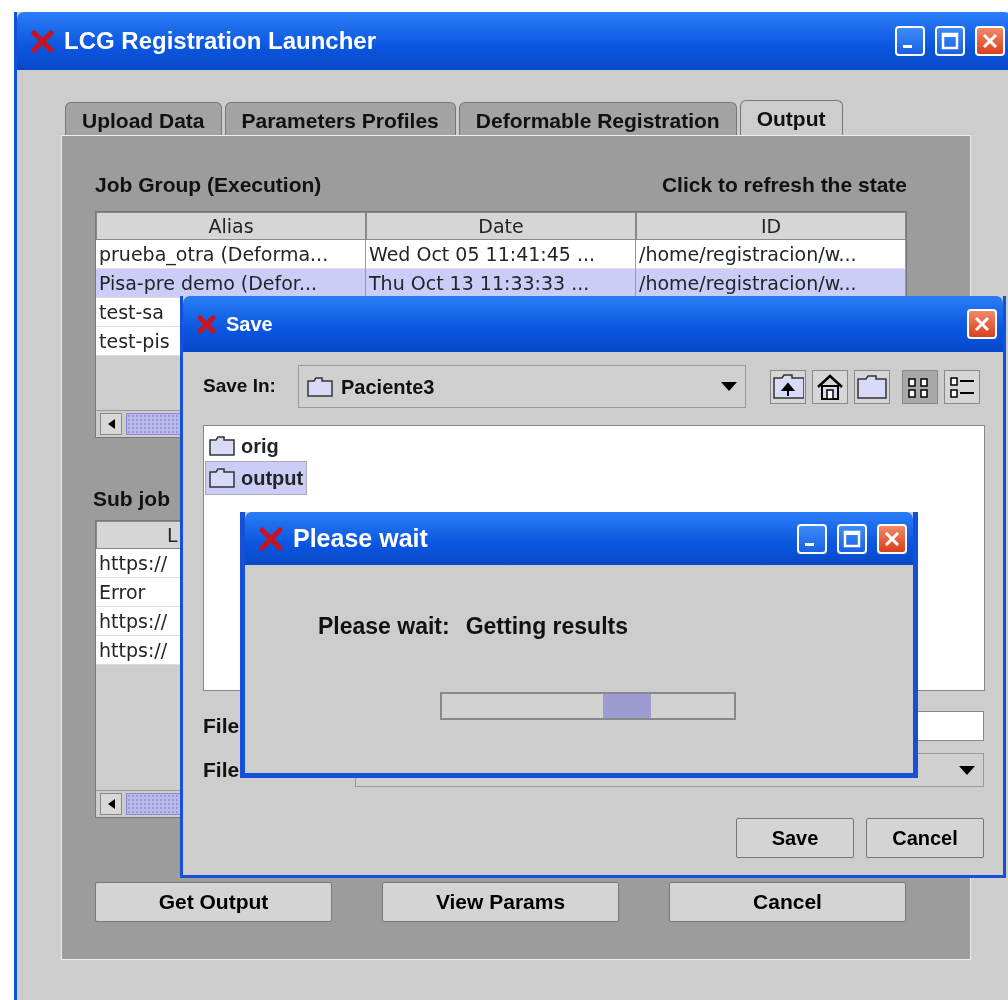 Image resolution: width=1008 pixels, height=1000 pixels. Describe the element at coordinates (388, 387) in the screenshot. I see `folder-name: Paciente3` at that location.